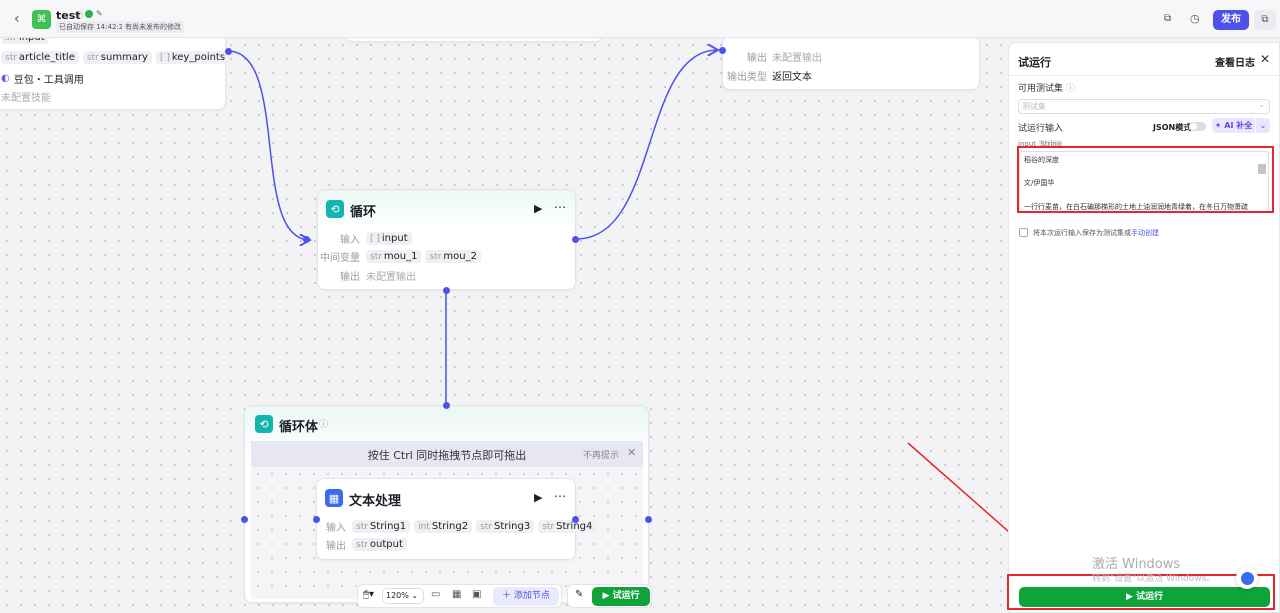 The width and height of the screenshot is (1280, 613). What do you see at coordinates (435, 594) in the screenshot?
I see `comment-icon: ▭` at bounding box center [435, 594].